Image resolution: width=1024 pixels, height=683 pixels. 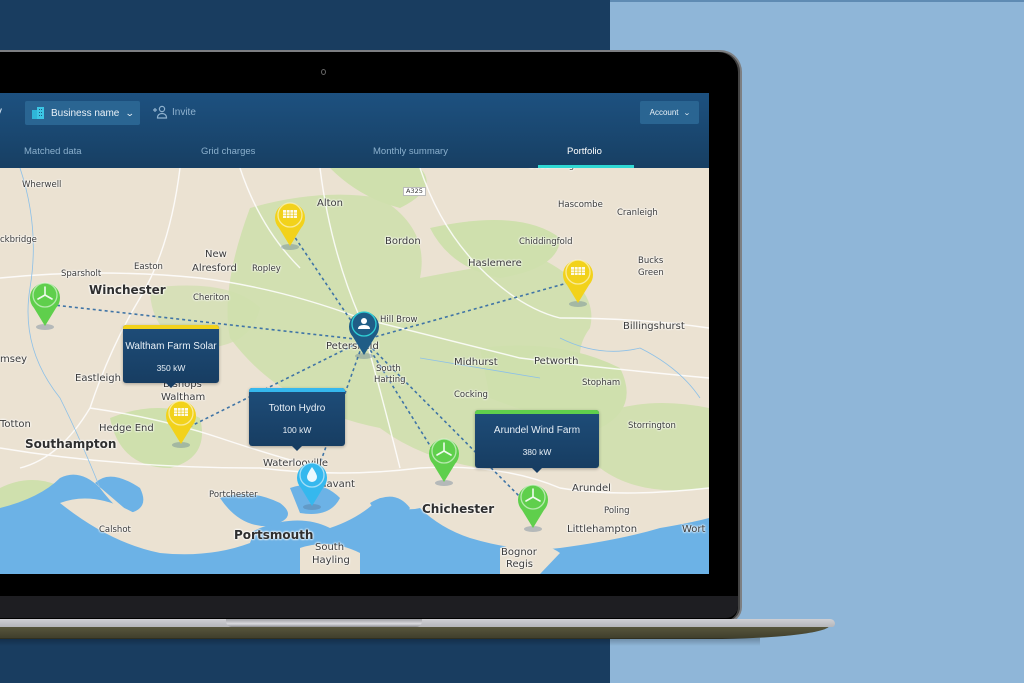 I want to click on map-label: Green, so click(x=651, y=273).